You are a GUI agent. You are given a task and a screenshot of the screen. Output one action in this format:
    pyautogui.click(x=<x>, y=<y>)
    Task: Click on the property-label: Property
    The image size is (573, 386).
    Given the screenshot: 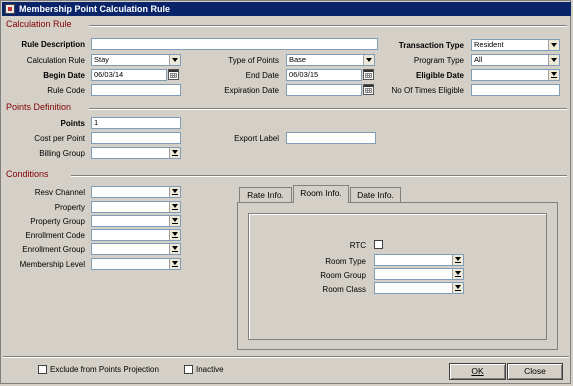 What is the action you would take?
    pyautogui.click(x=69, y=207)
    